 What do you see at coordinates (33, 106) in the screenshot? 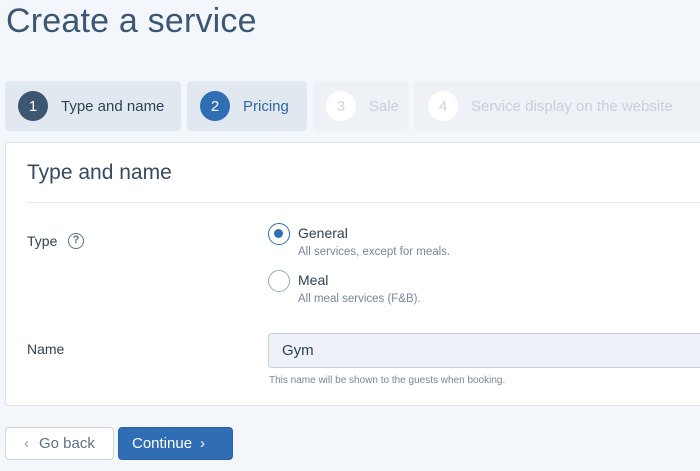
I see `step-number: 1` at bounding box center [33, 106].